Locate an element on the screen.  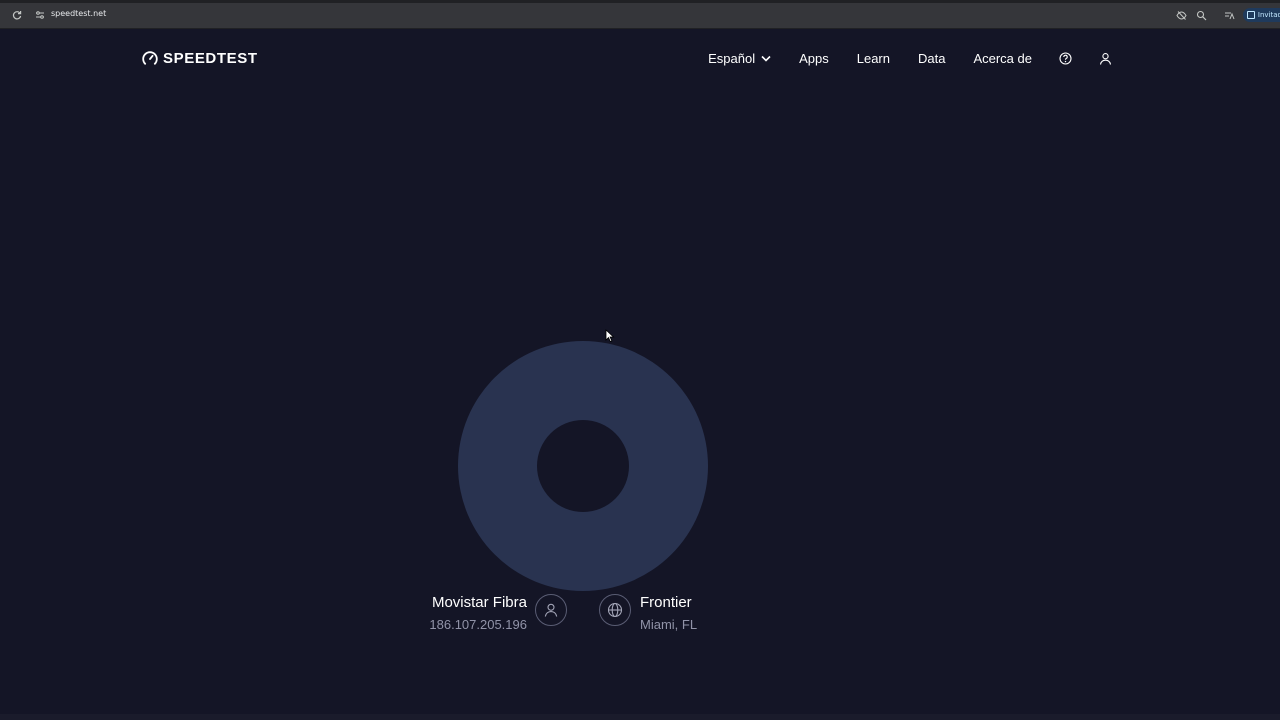
server-info: Frontier Miami, FL is located at coordinates (720, 613).